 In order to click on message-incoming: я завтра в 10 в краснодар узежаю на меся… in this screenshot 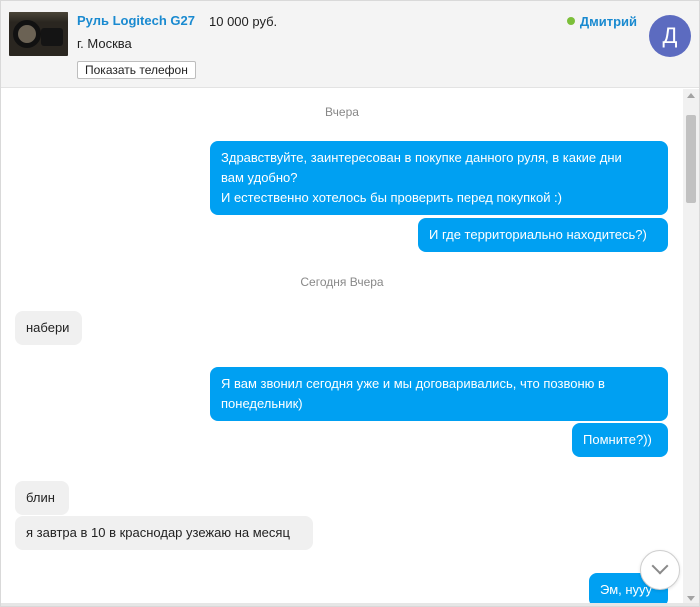, I will do `click(164, 533)`.